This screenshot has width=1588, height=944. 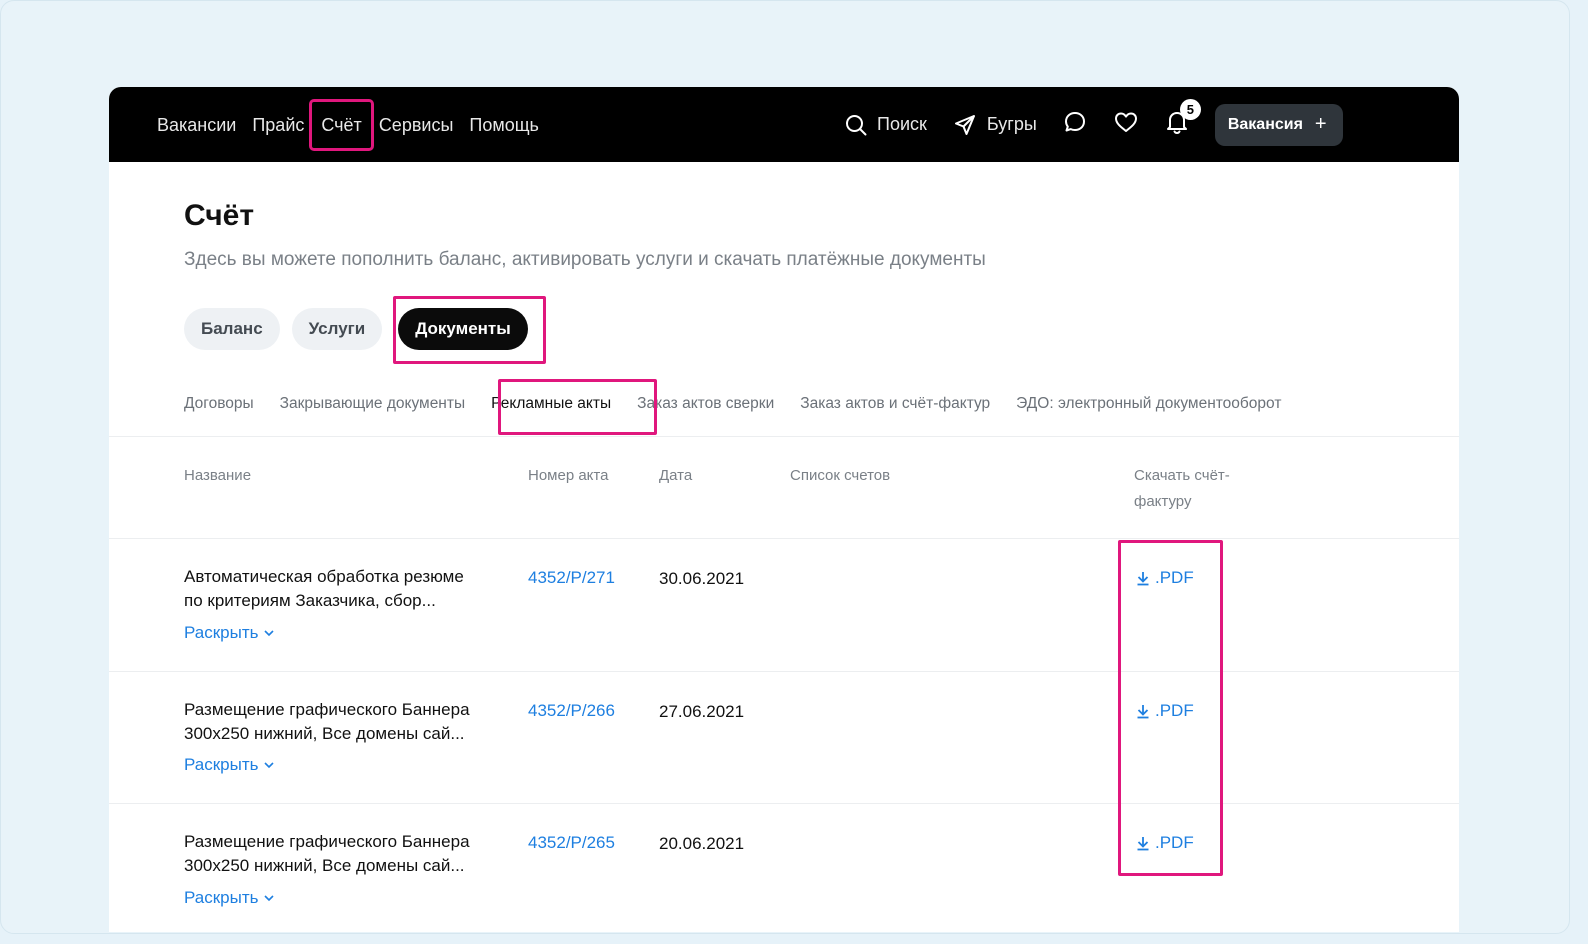 I want to click on nav-item-services: Сервисы, so click(x=416, y=130).